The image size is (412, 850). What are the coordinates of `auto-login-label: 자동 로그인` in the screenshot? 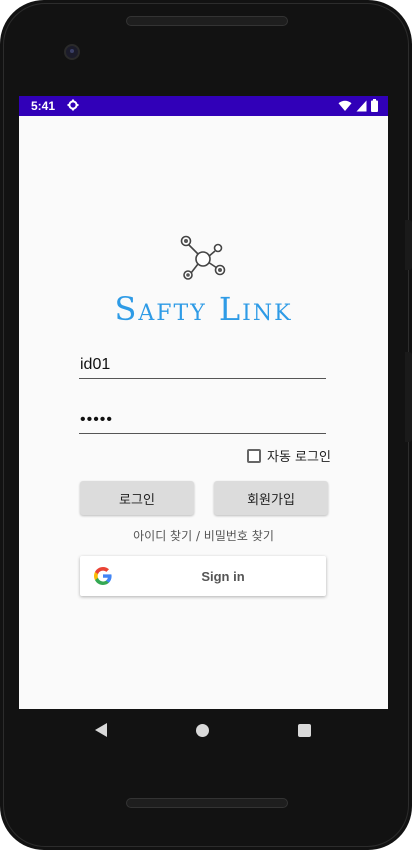 It's located at (299, 457).